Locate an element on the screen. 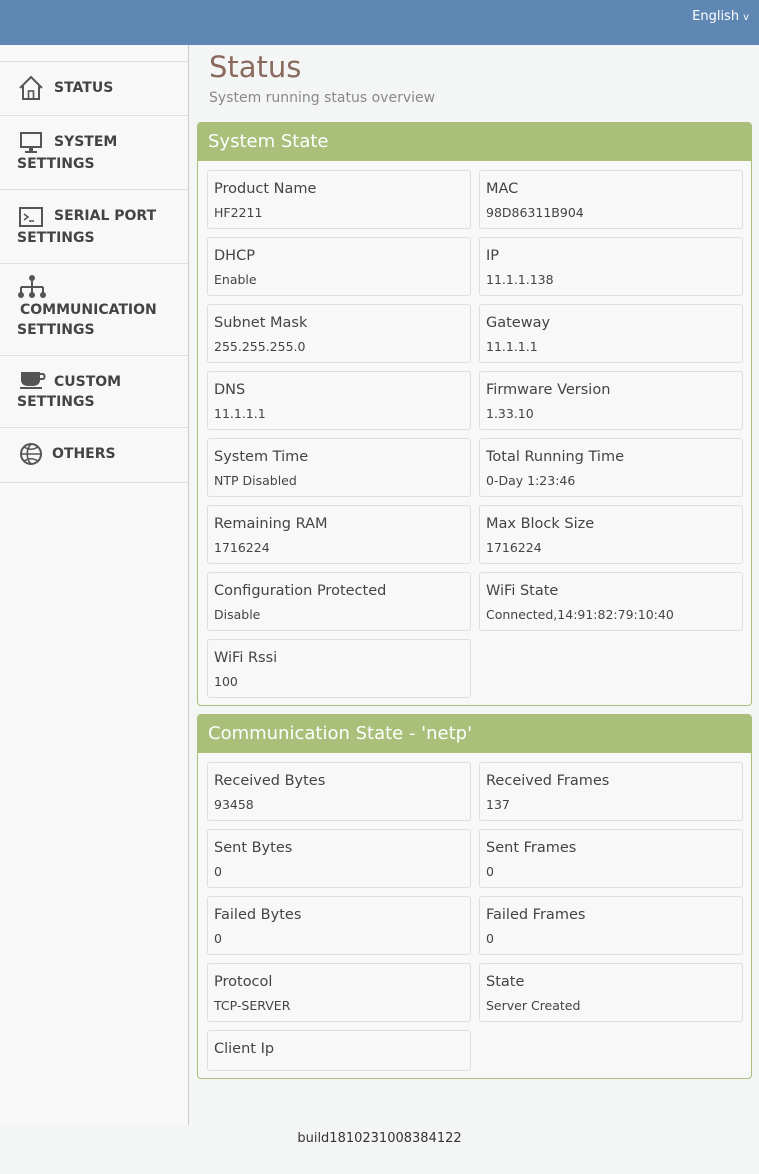  field-label: WiFi State is located at coordinates (522, 591).